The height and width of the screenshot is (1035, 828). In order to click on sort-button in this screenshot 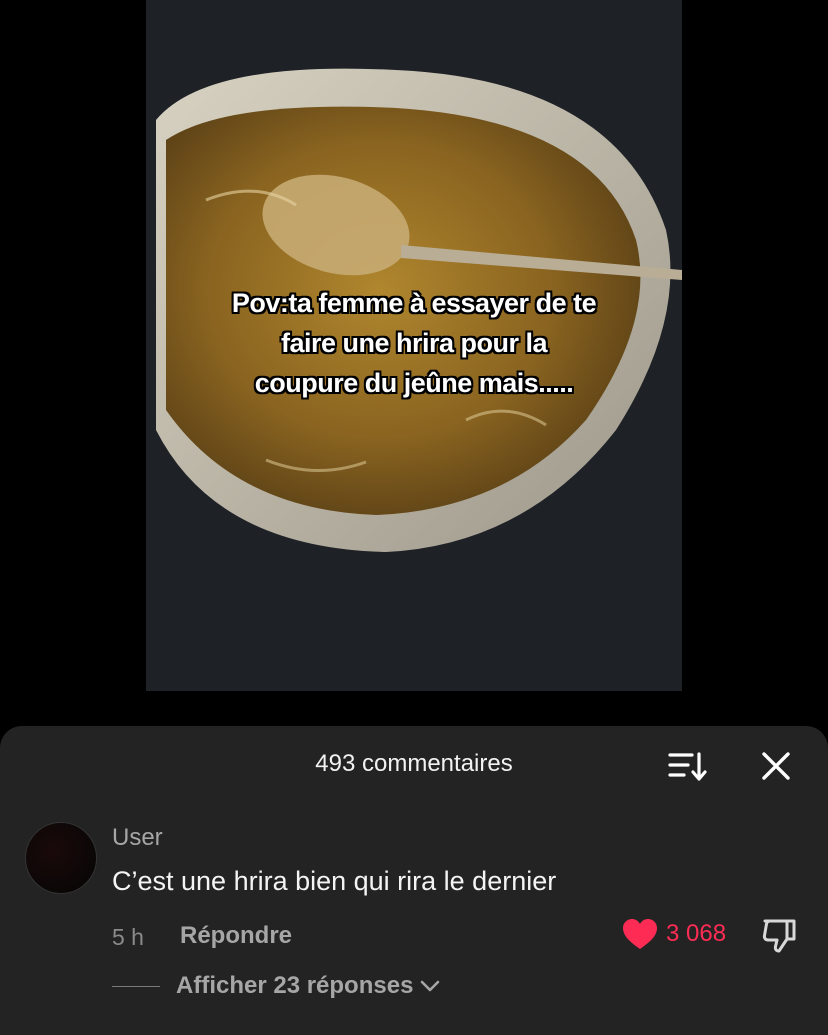, I will do `click(688, 767)`.